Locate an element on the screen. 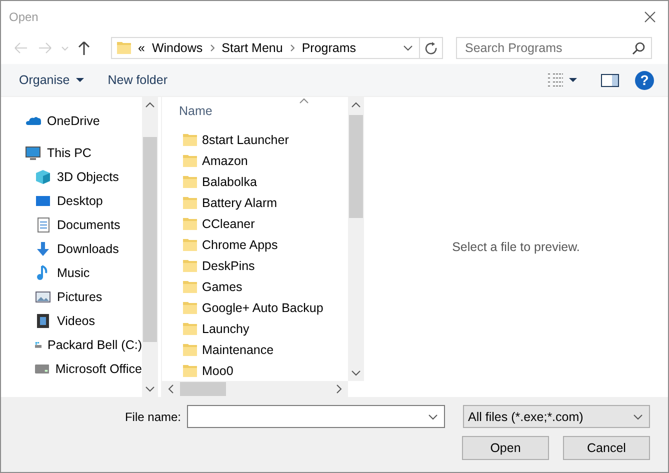 This screenshot has height=473, width=669. sort-up-icon is located at coordinates (304, 101).